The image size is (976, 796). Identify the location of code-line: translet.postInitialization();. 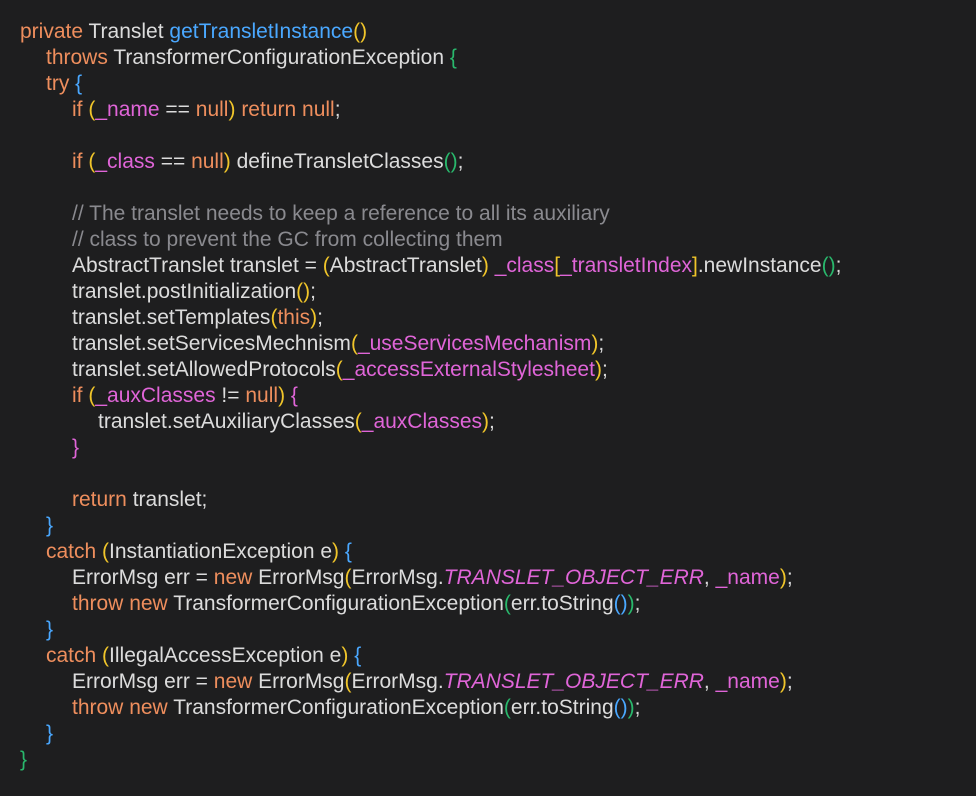
(498, 292).